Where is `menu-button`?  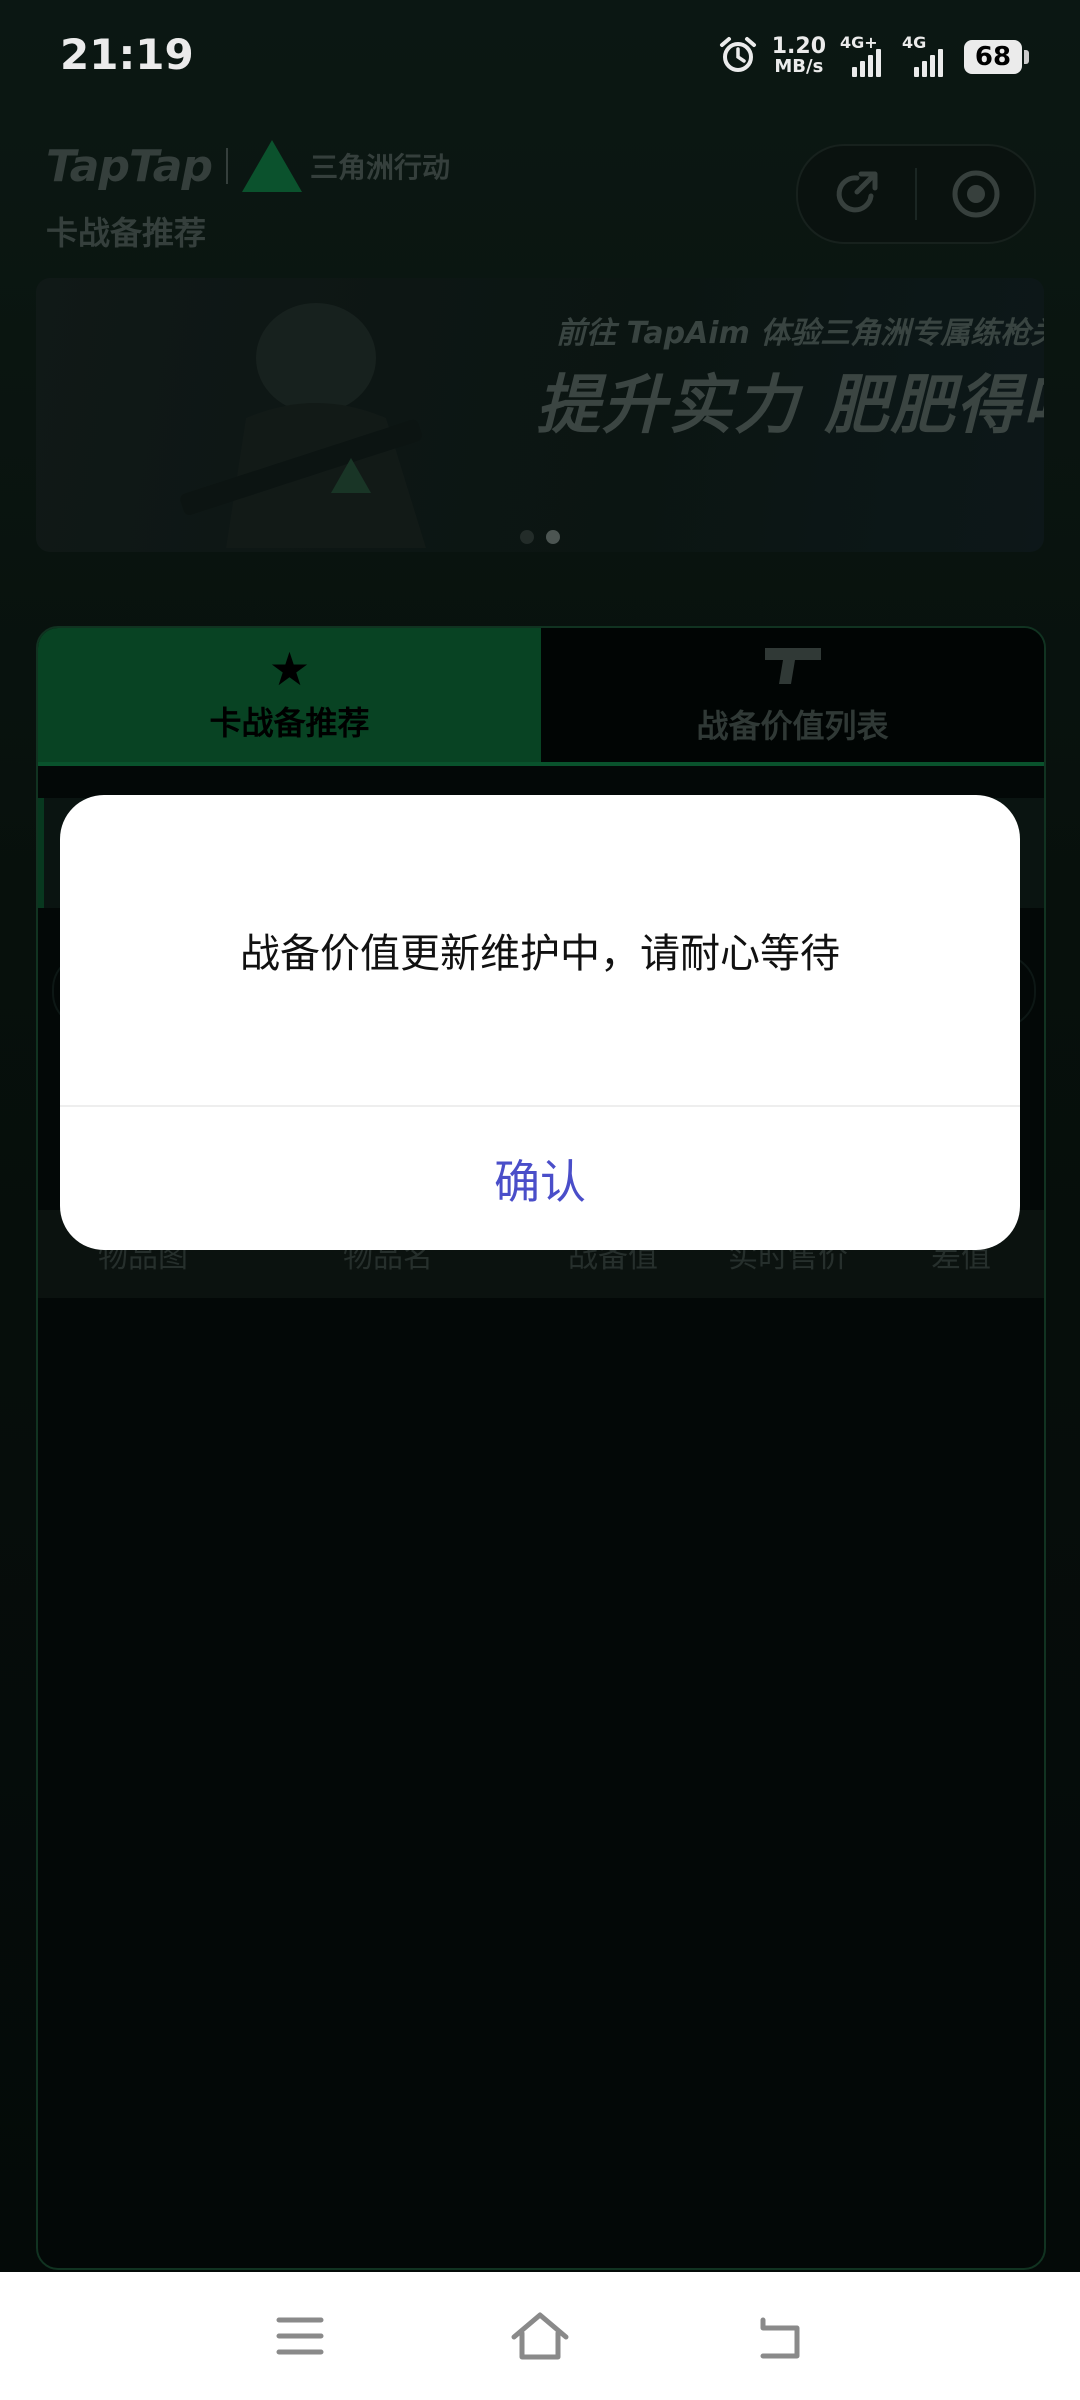 menu-button is located at coordinates (300, 2336).